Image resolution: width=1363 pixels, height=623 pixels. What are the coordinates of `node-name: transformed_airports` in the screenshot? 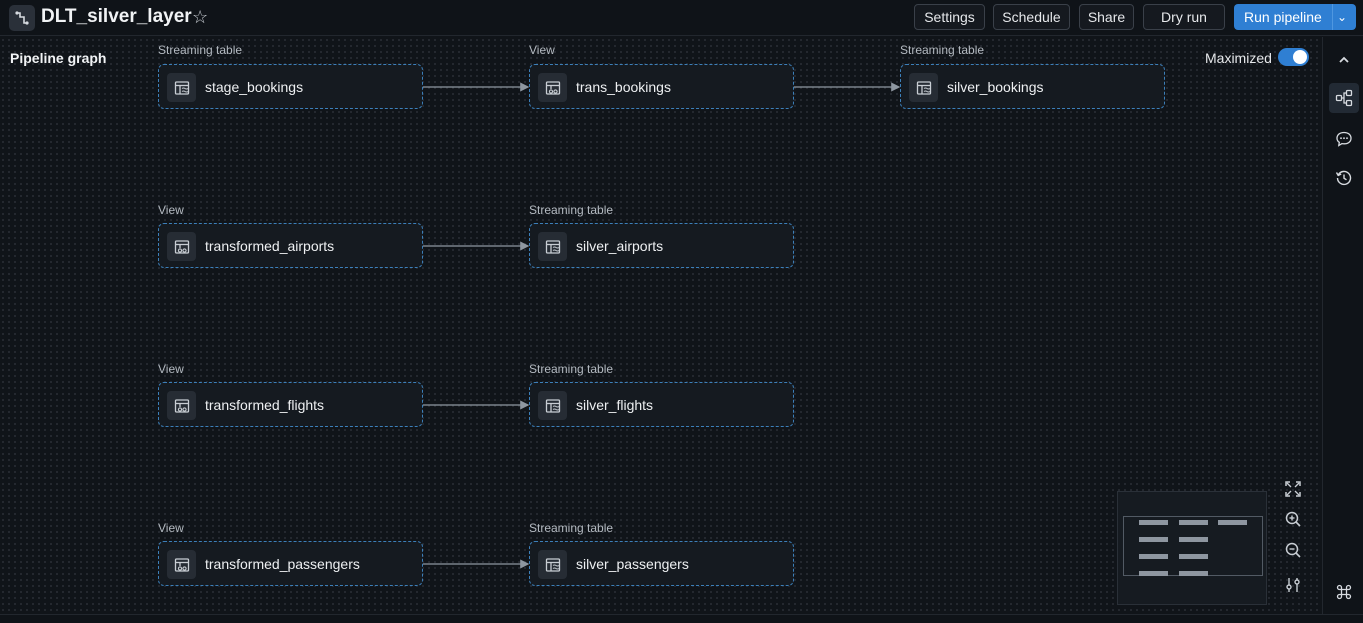 It's located at (270, 246).